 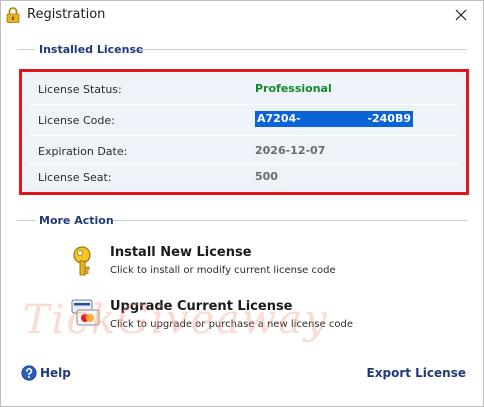 What do you see at coordinates (76, 120) in the screenshot?
I see `license-code-label: License Code:` at bounding box center [76, 120].